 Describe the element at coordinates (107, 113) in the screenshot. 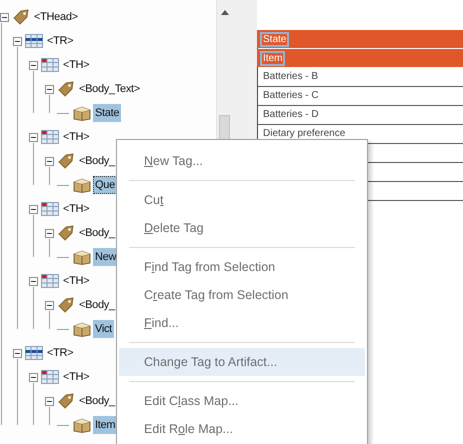

I see `content-node: State` at that location.